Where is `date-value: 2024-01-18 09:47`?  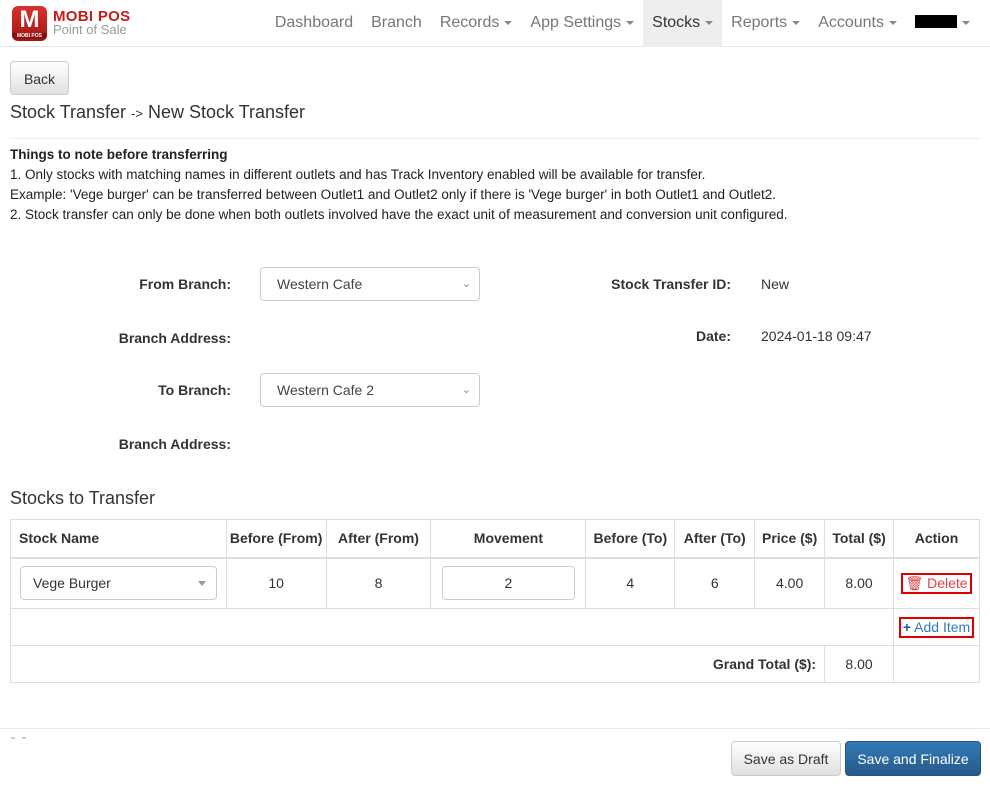
date-value: 2024-01-18 09:47 is located at coordinates (816, 336).